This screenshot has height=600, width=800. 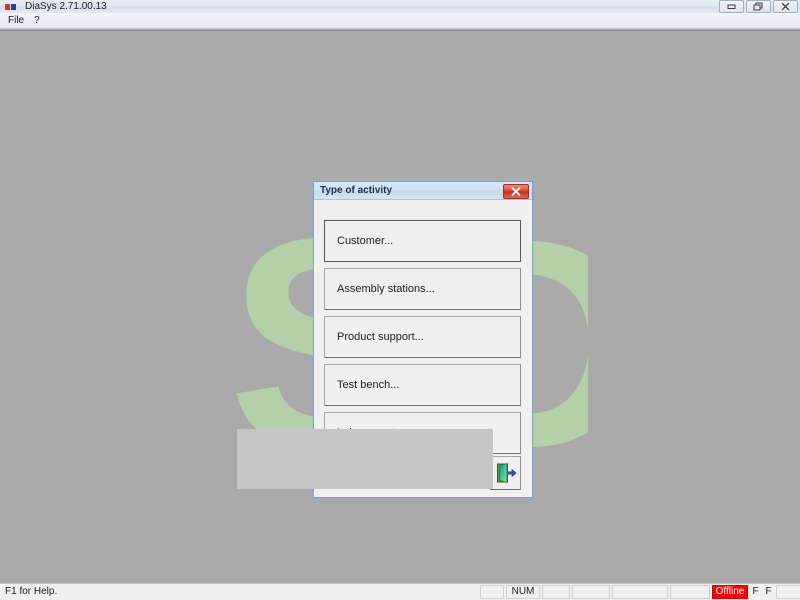 I want to click on window-controls, so click(x=758, y=6).